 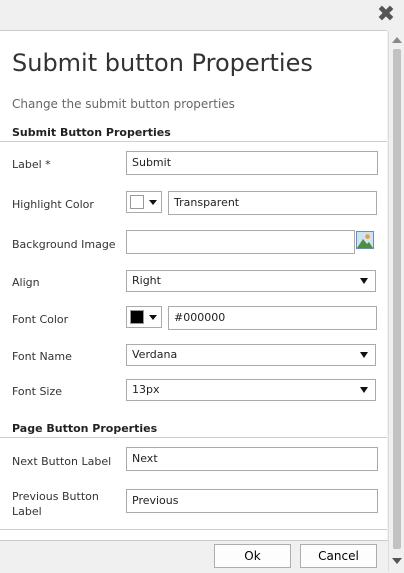 I want to click on font-color-input: #000000, so click(x=272, y=318).